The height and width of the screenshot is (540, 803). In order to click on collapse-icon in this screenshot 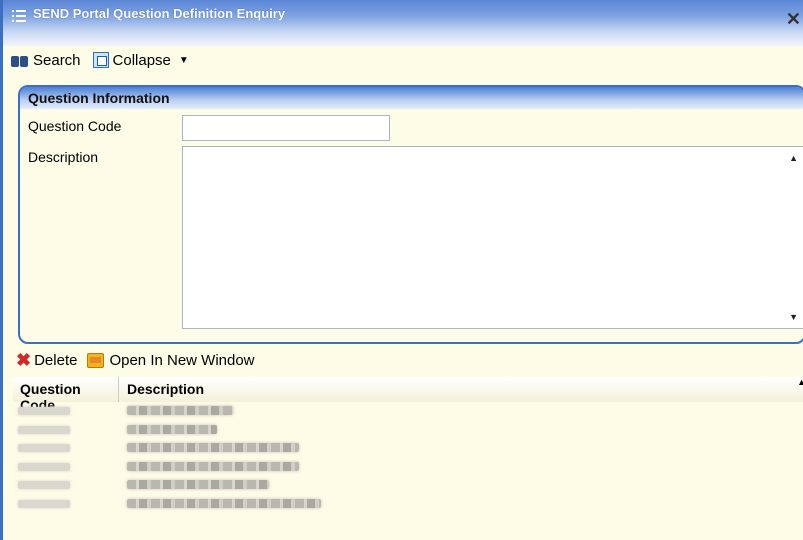, I will do `click(100, 60)`.